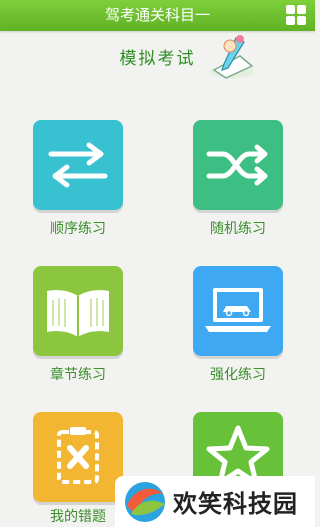 This screenshot has width=320, height=527. What do you see at coordinates (145, 502) in the screenshot?
I see `watermark-logo-icon` at bounding box center [145, 502].